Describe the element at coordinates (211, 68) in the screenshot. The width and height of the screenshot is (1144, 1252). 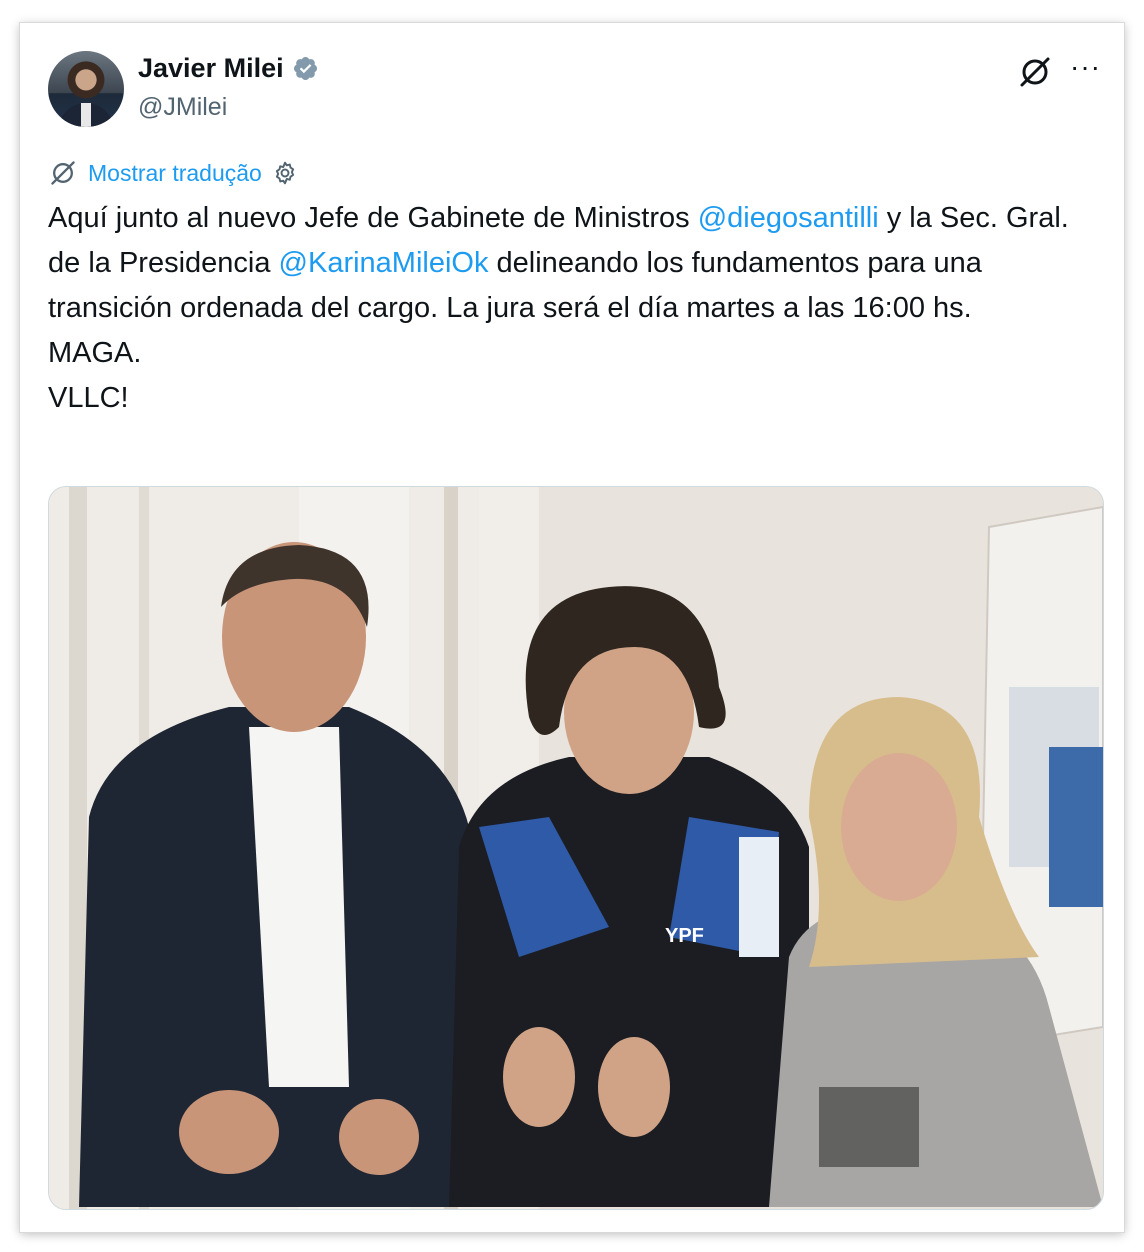
I see `author-name: Javier Milei` at that location.